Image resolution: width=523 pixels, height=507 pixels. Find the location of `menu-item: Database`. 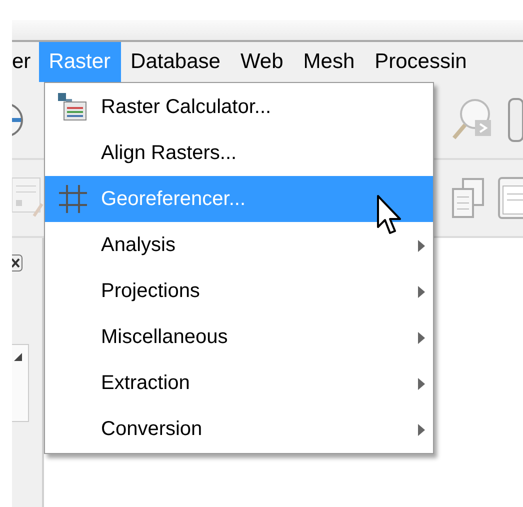

menu-item: Database is located at coordinates (175, 62).